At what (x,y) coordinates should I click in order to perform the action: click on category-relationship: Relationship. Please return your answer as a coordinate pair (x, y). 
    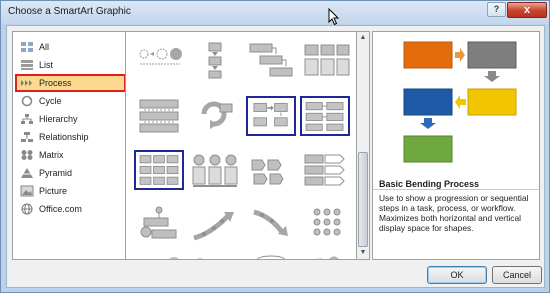
    Looking at the image, I should click on (70, 137).